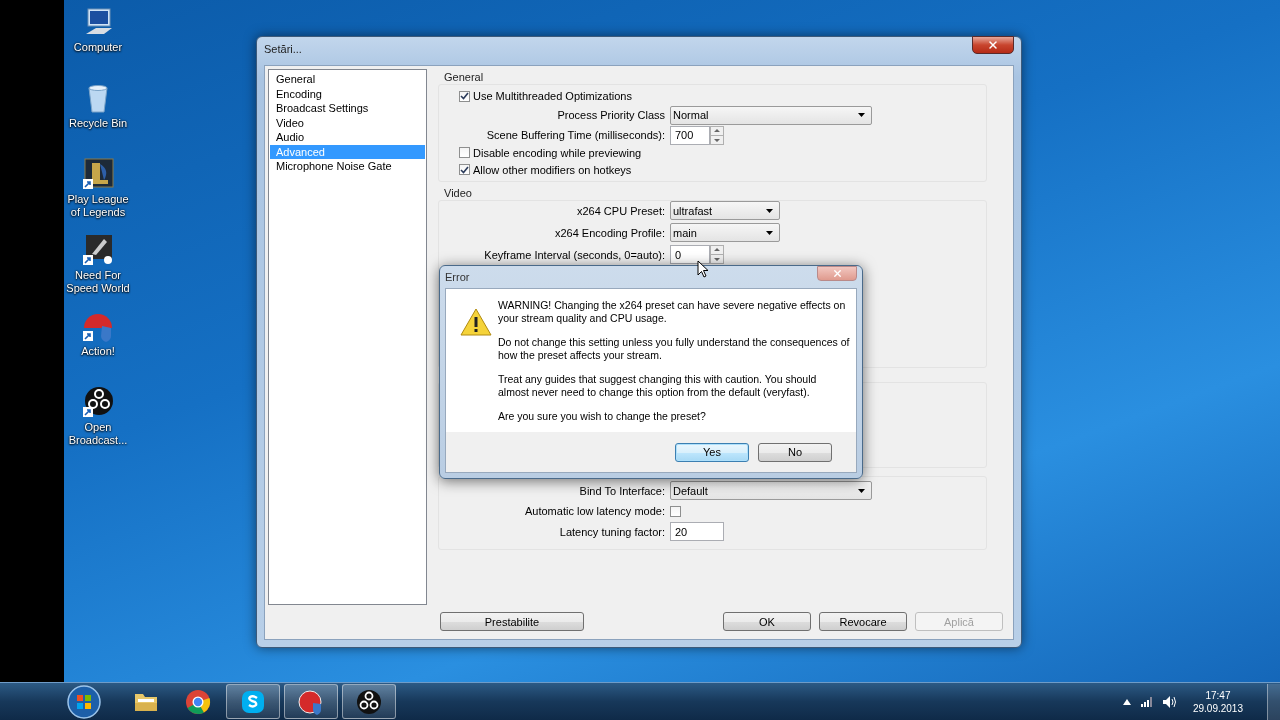 The width and height of the screenshot is (1280, 720). I want to click on clock-date: 29.09.2013, so click(1217, 708).